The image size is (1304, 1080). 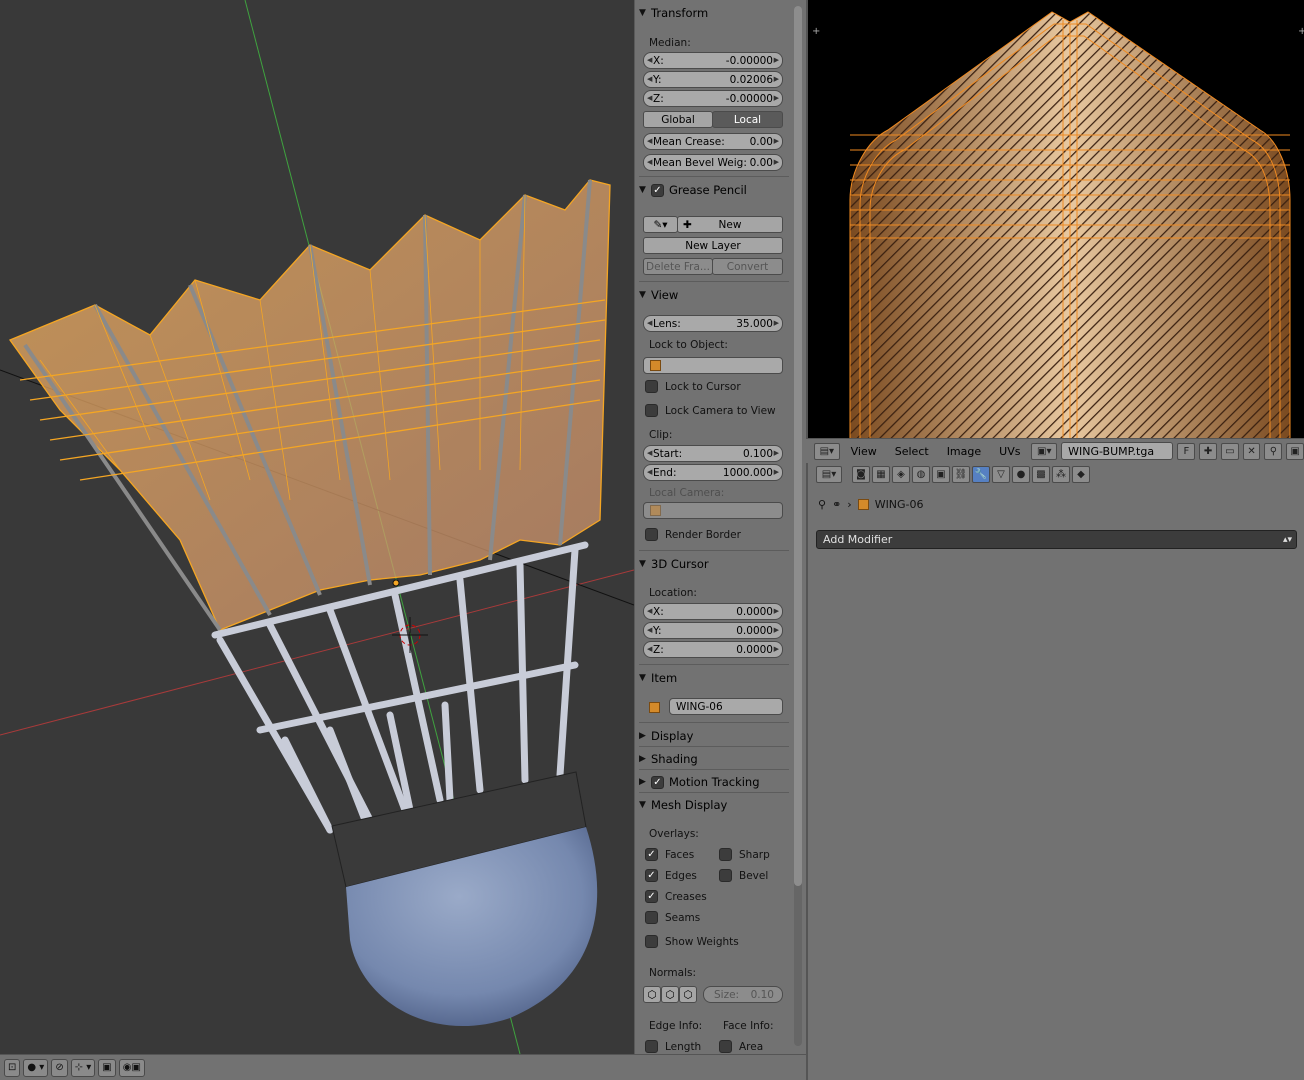 What do you see at coordinates (688, 994) in the screenshot?
I see `face-normals-icon: ⬡` at bounding box center [688, 994].